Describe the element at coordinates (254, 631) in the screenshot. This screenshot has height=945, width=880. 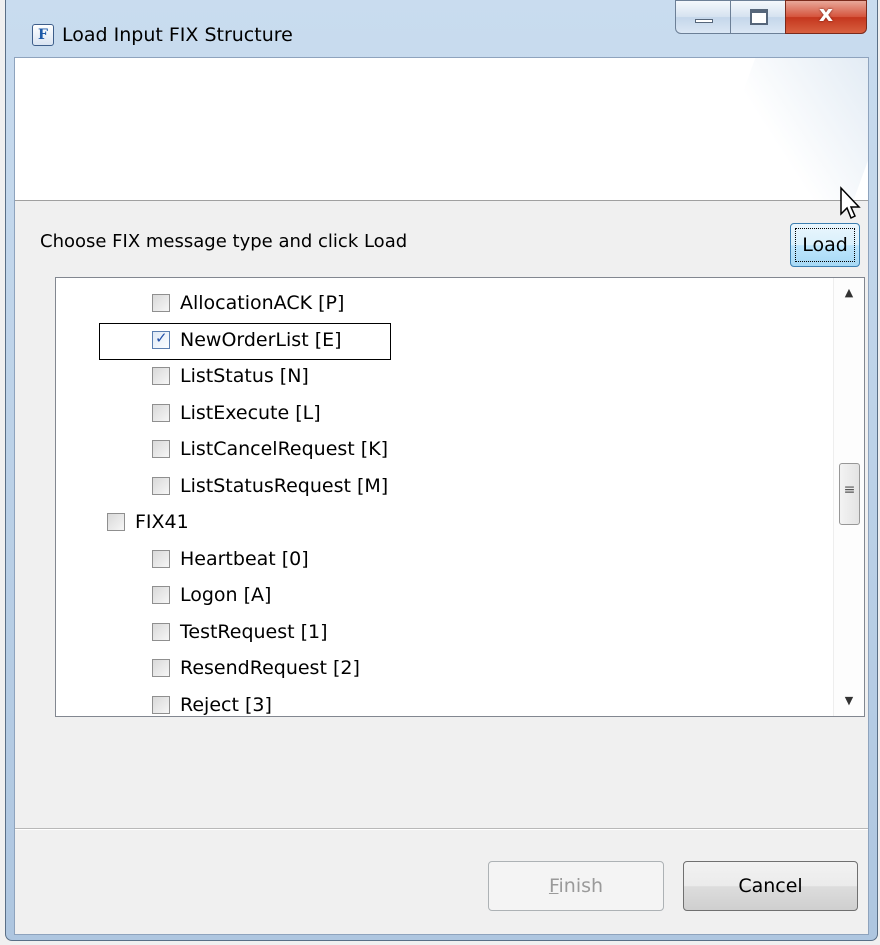
I see `tree-item-label: TestRequest [1]` at that location.